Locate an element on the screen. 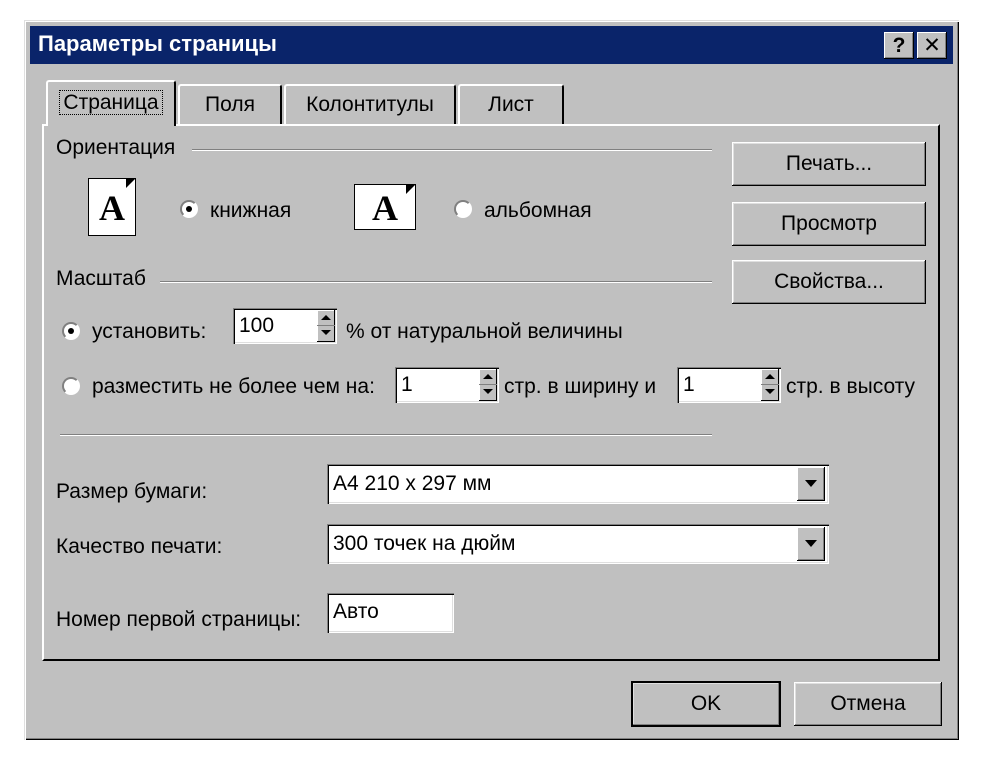  preview-button: Просмотр is located at coordinates (829, 224).